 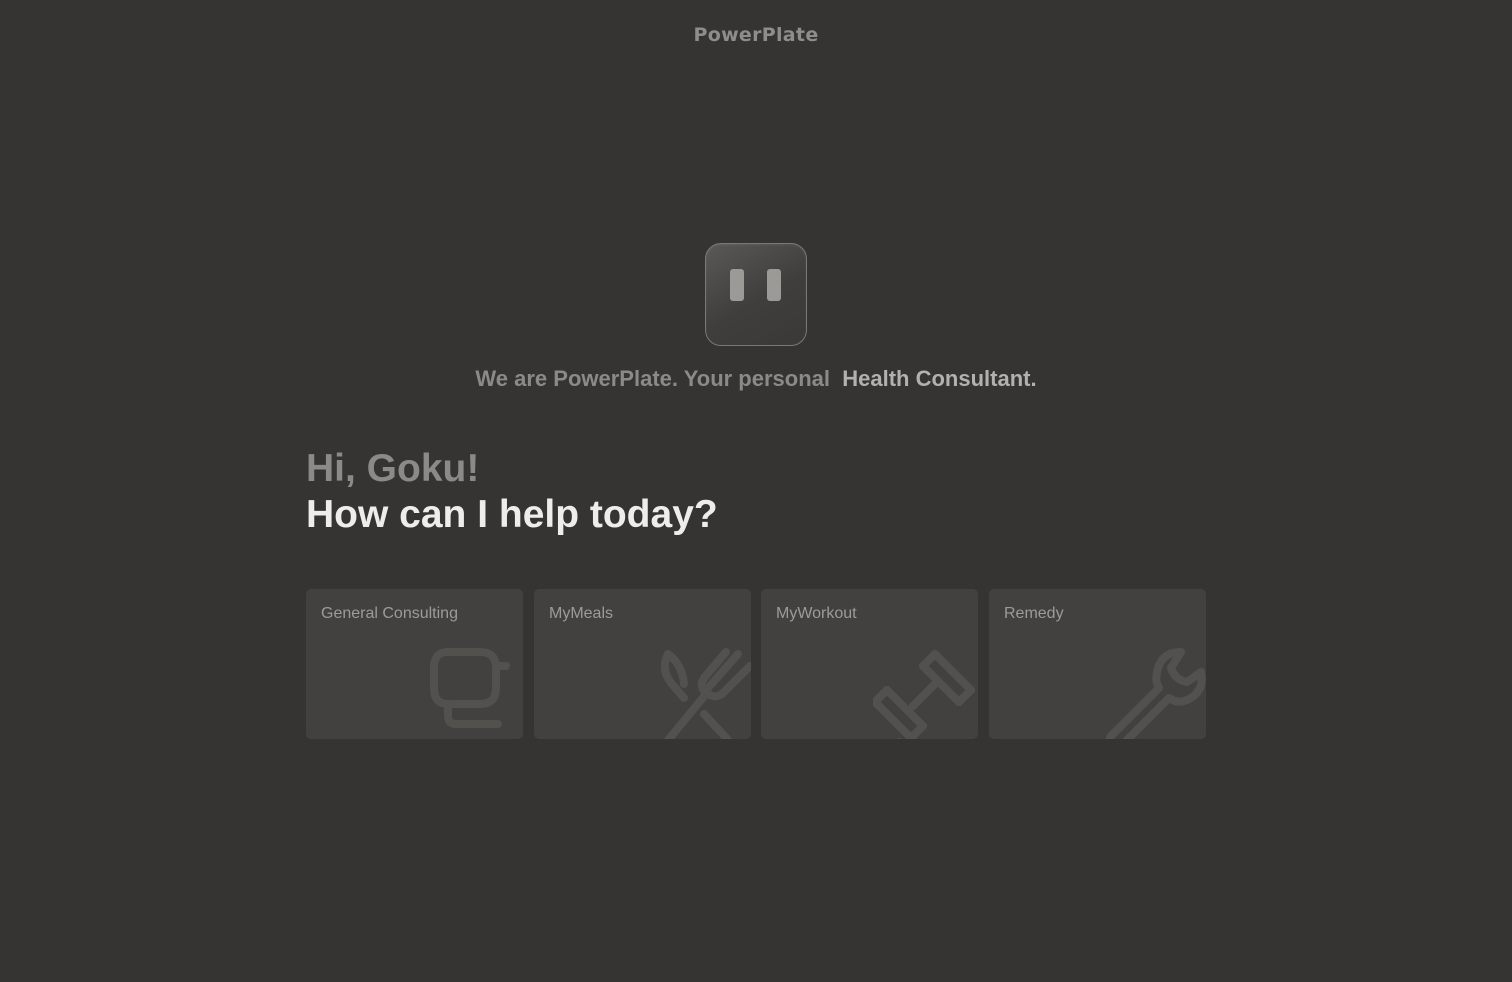 What do you see at coordinates (925, 691) in the screenshot?
I see `dumbbell-icon` at bounding box center [925, 691].